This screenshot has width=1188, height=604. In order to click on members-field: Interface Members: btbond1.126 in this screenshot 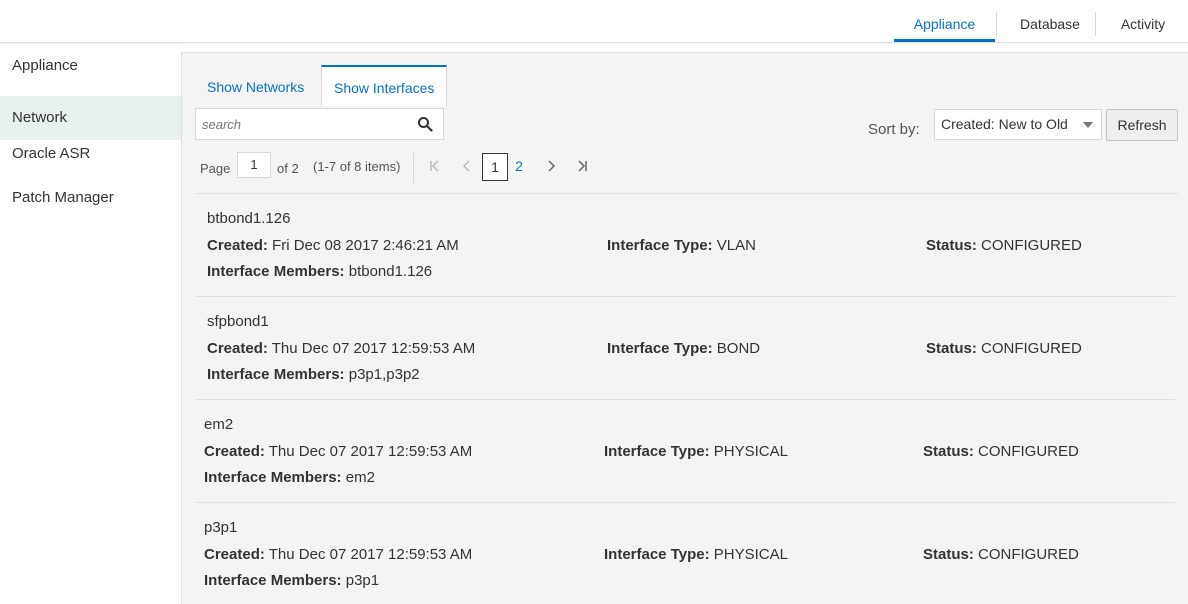, I will do `click(319, 271)`.